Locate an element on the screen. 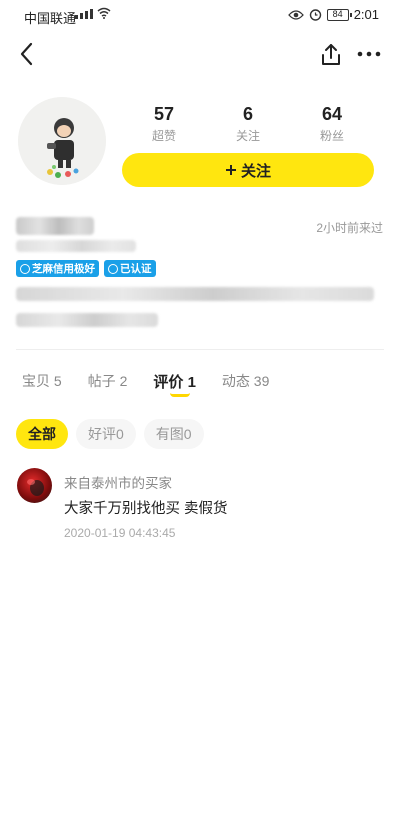 The height and width of the screenshot is (833, 401). username-blurred is located at coordinates (55, 226).